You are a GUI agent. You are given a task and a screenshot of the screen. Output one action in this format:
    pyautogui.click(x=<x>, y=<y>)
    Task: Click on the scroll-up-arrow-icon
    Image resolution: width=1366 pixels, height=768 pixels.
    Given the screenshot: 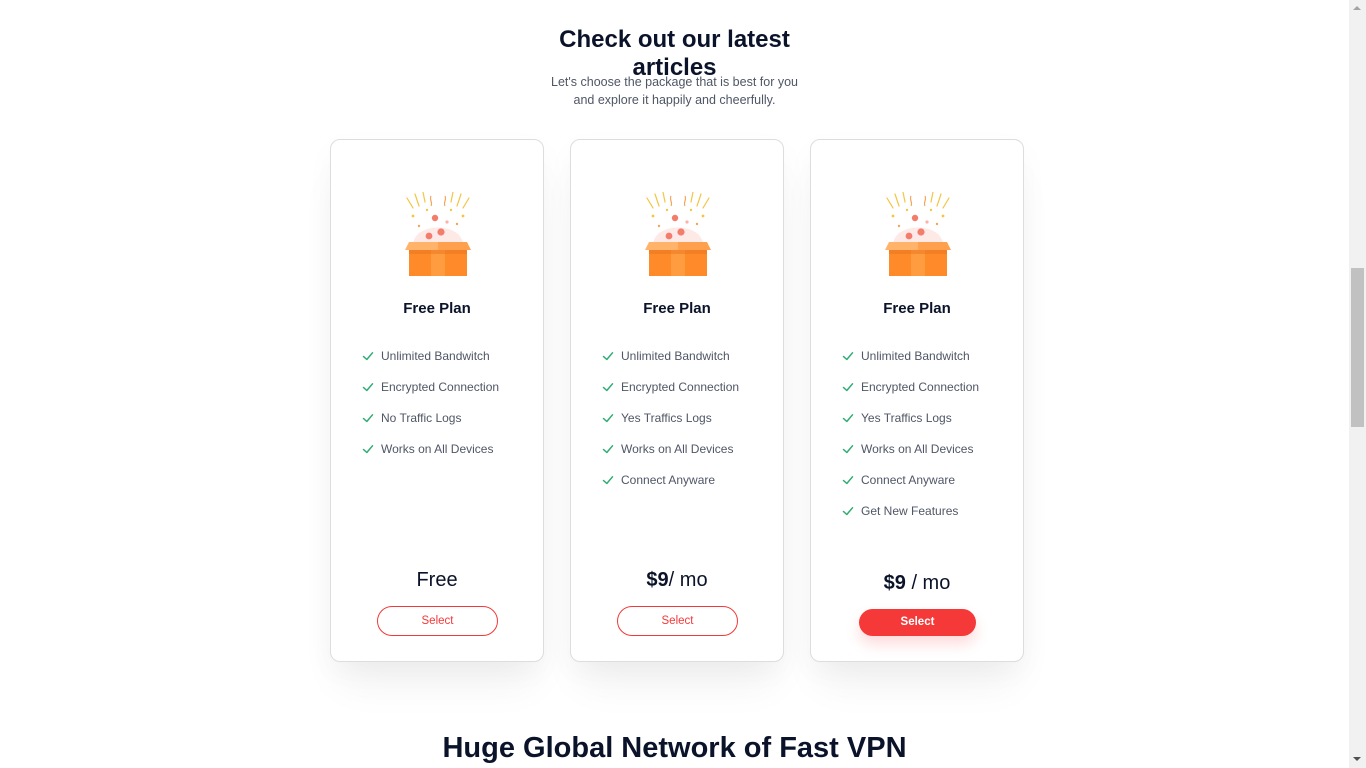 What is the action you would take?
    pyautogui.click(x=1357, y=8)
    